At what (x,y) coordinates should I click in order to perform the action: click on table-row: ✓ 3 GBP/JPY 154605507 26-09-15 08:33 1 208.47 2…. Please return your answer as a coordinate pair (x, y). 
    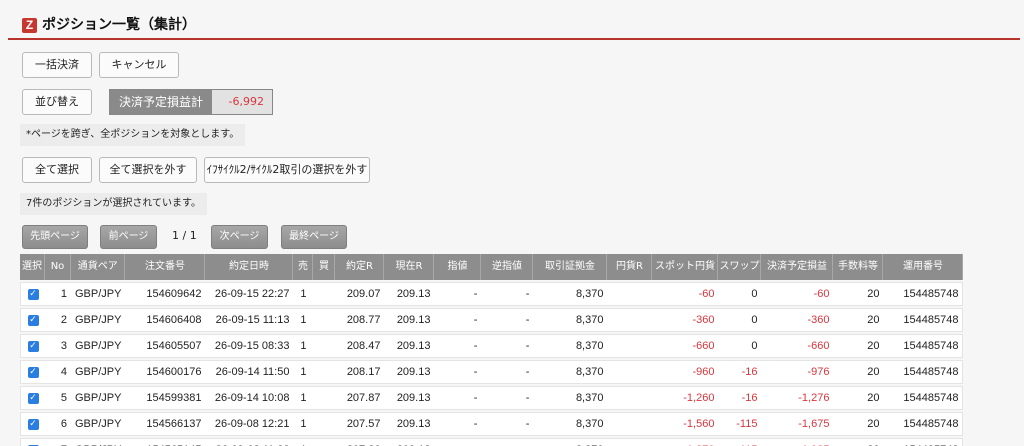
    Looking at the image, I should click on (492, 346).